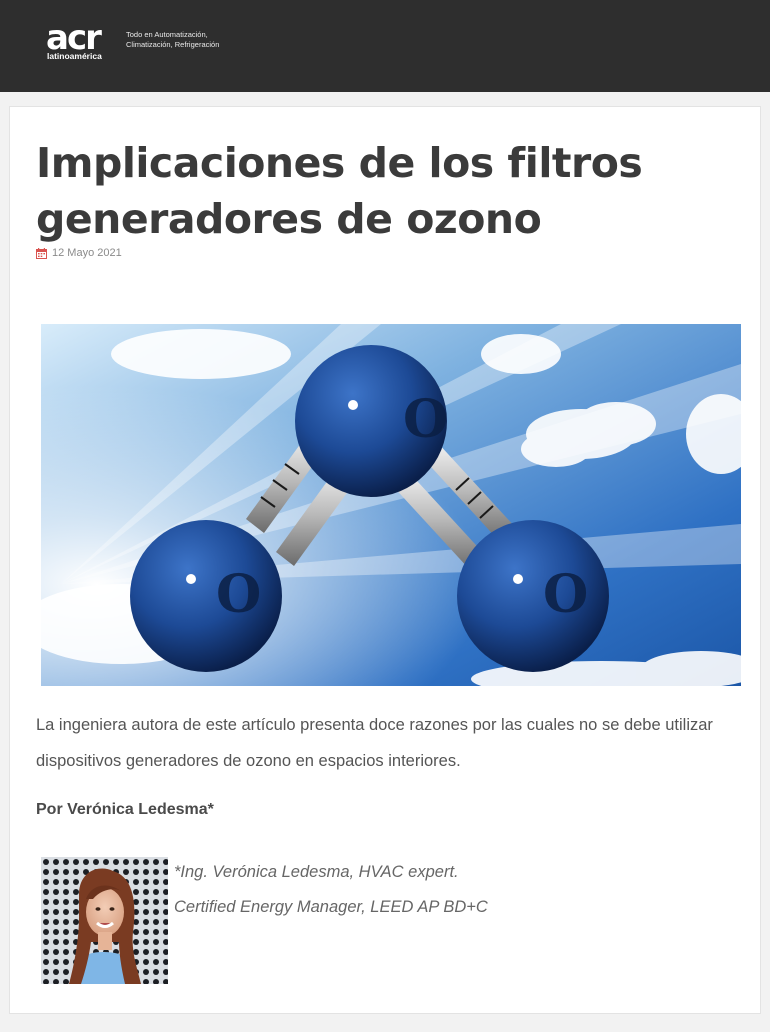 Image resolution: width=770 pixels, height=1032 pixels. Describe the element at coordinates (87, 253) in the screenshot. I see `date-text: 12 Mayo 2021` at that location.